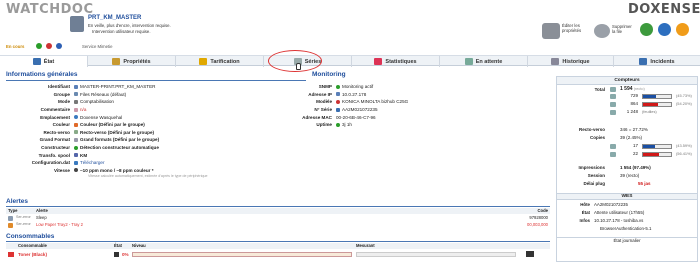 The image size is (700, 262). Describe the element at coordinates (329, 74) in the screenshot. I see `monitoring-title: Monitoring` at that location.